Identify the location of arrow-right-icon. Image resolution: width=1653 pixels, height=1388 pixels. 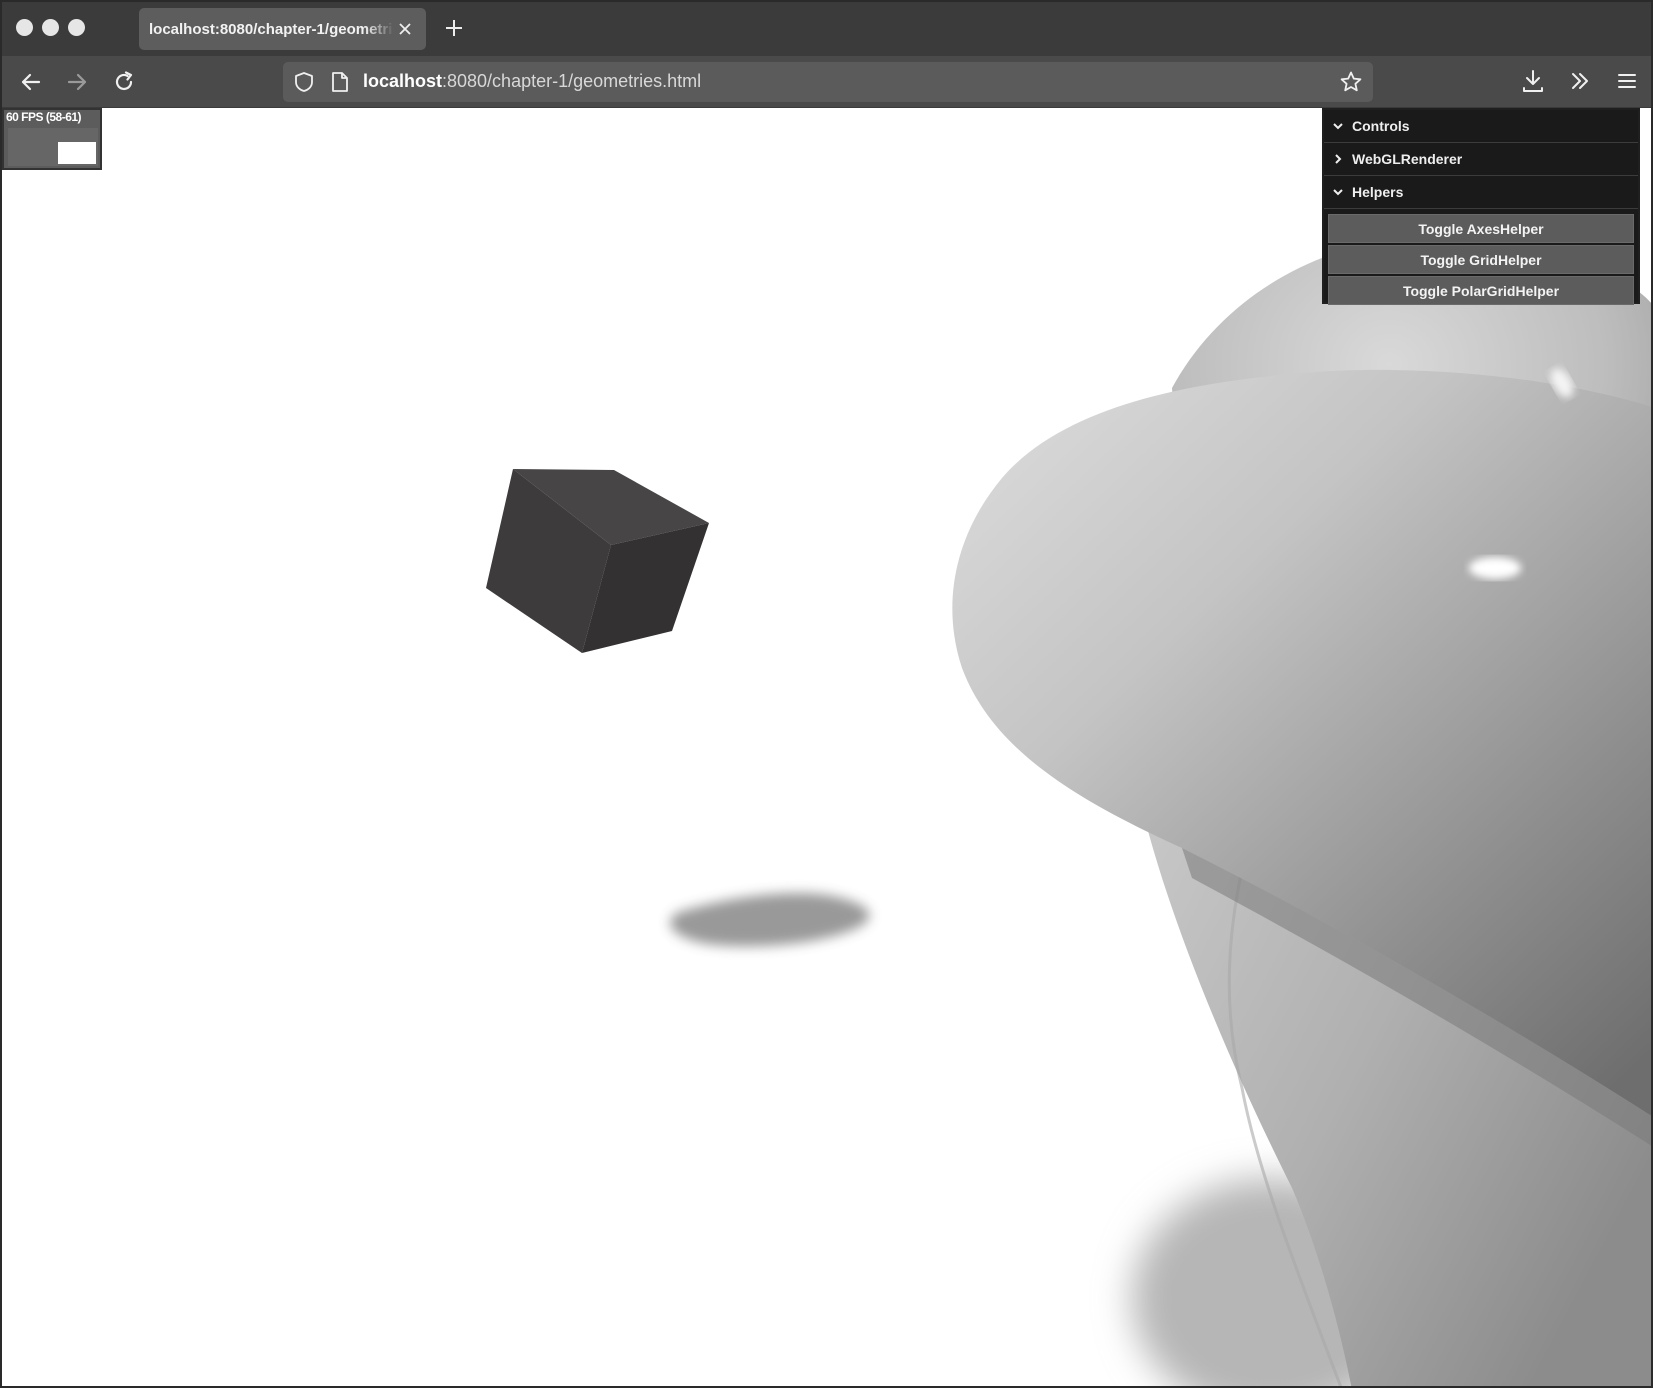
(77, 82).